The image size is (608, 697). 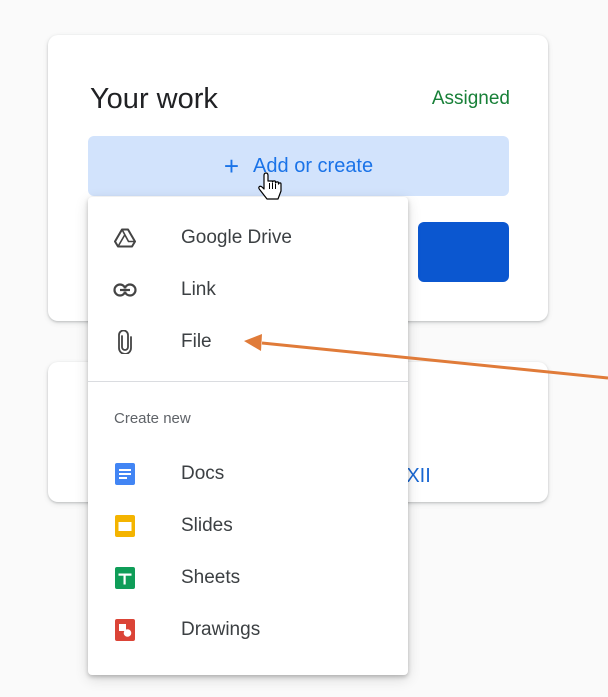 I want to click on your-work-title: Your work, so click(x=154, y=99).